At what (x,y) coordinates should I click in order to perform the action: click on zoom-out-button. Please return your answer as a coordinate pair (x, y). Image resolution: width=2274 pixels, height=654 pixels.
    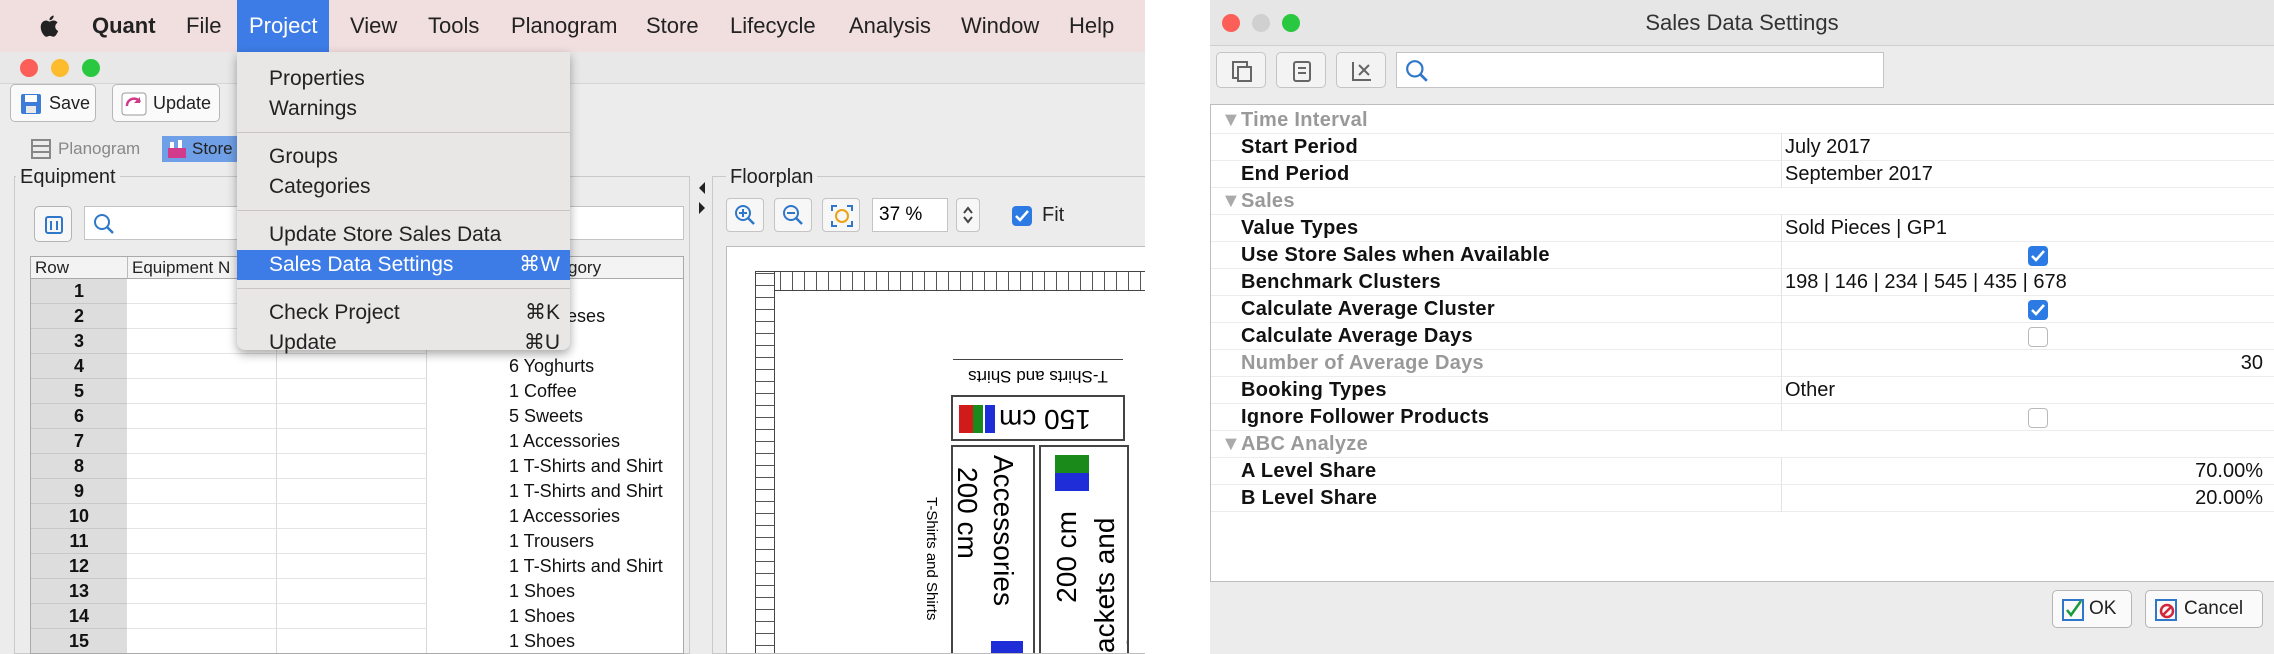
    Looking at the image, I should click on (793, 215).